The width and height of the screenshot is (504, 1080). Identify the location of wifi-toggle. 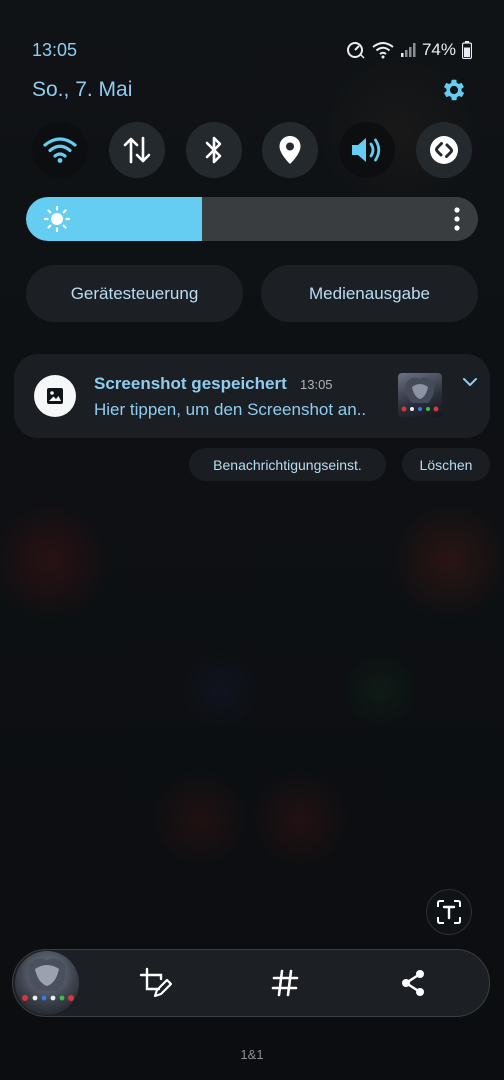
(60, 150).